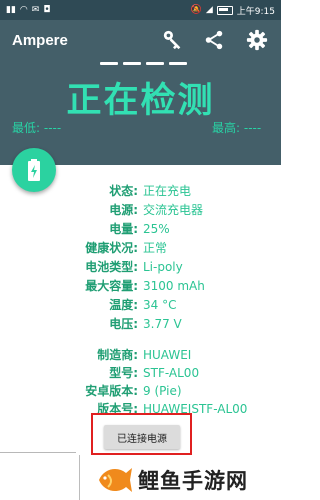  I want to click on fish-logo-icon, so click(115, 480).